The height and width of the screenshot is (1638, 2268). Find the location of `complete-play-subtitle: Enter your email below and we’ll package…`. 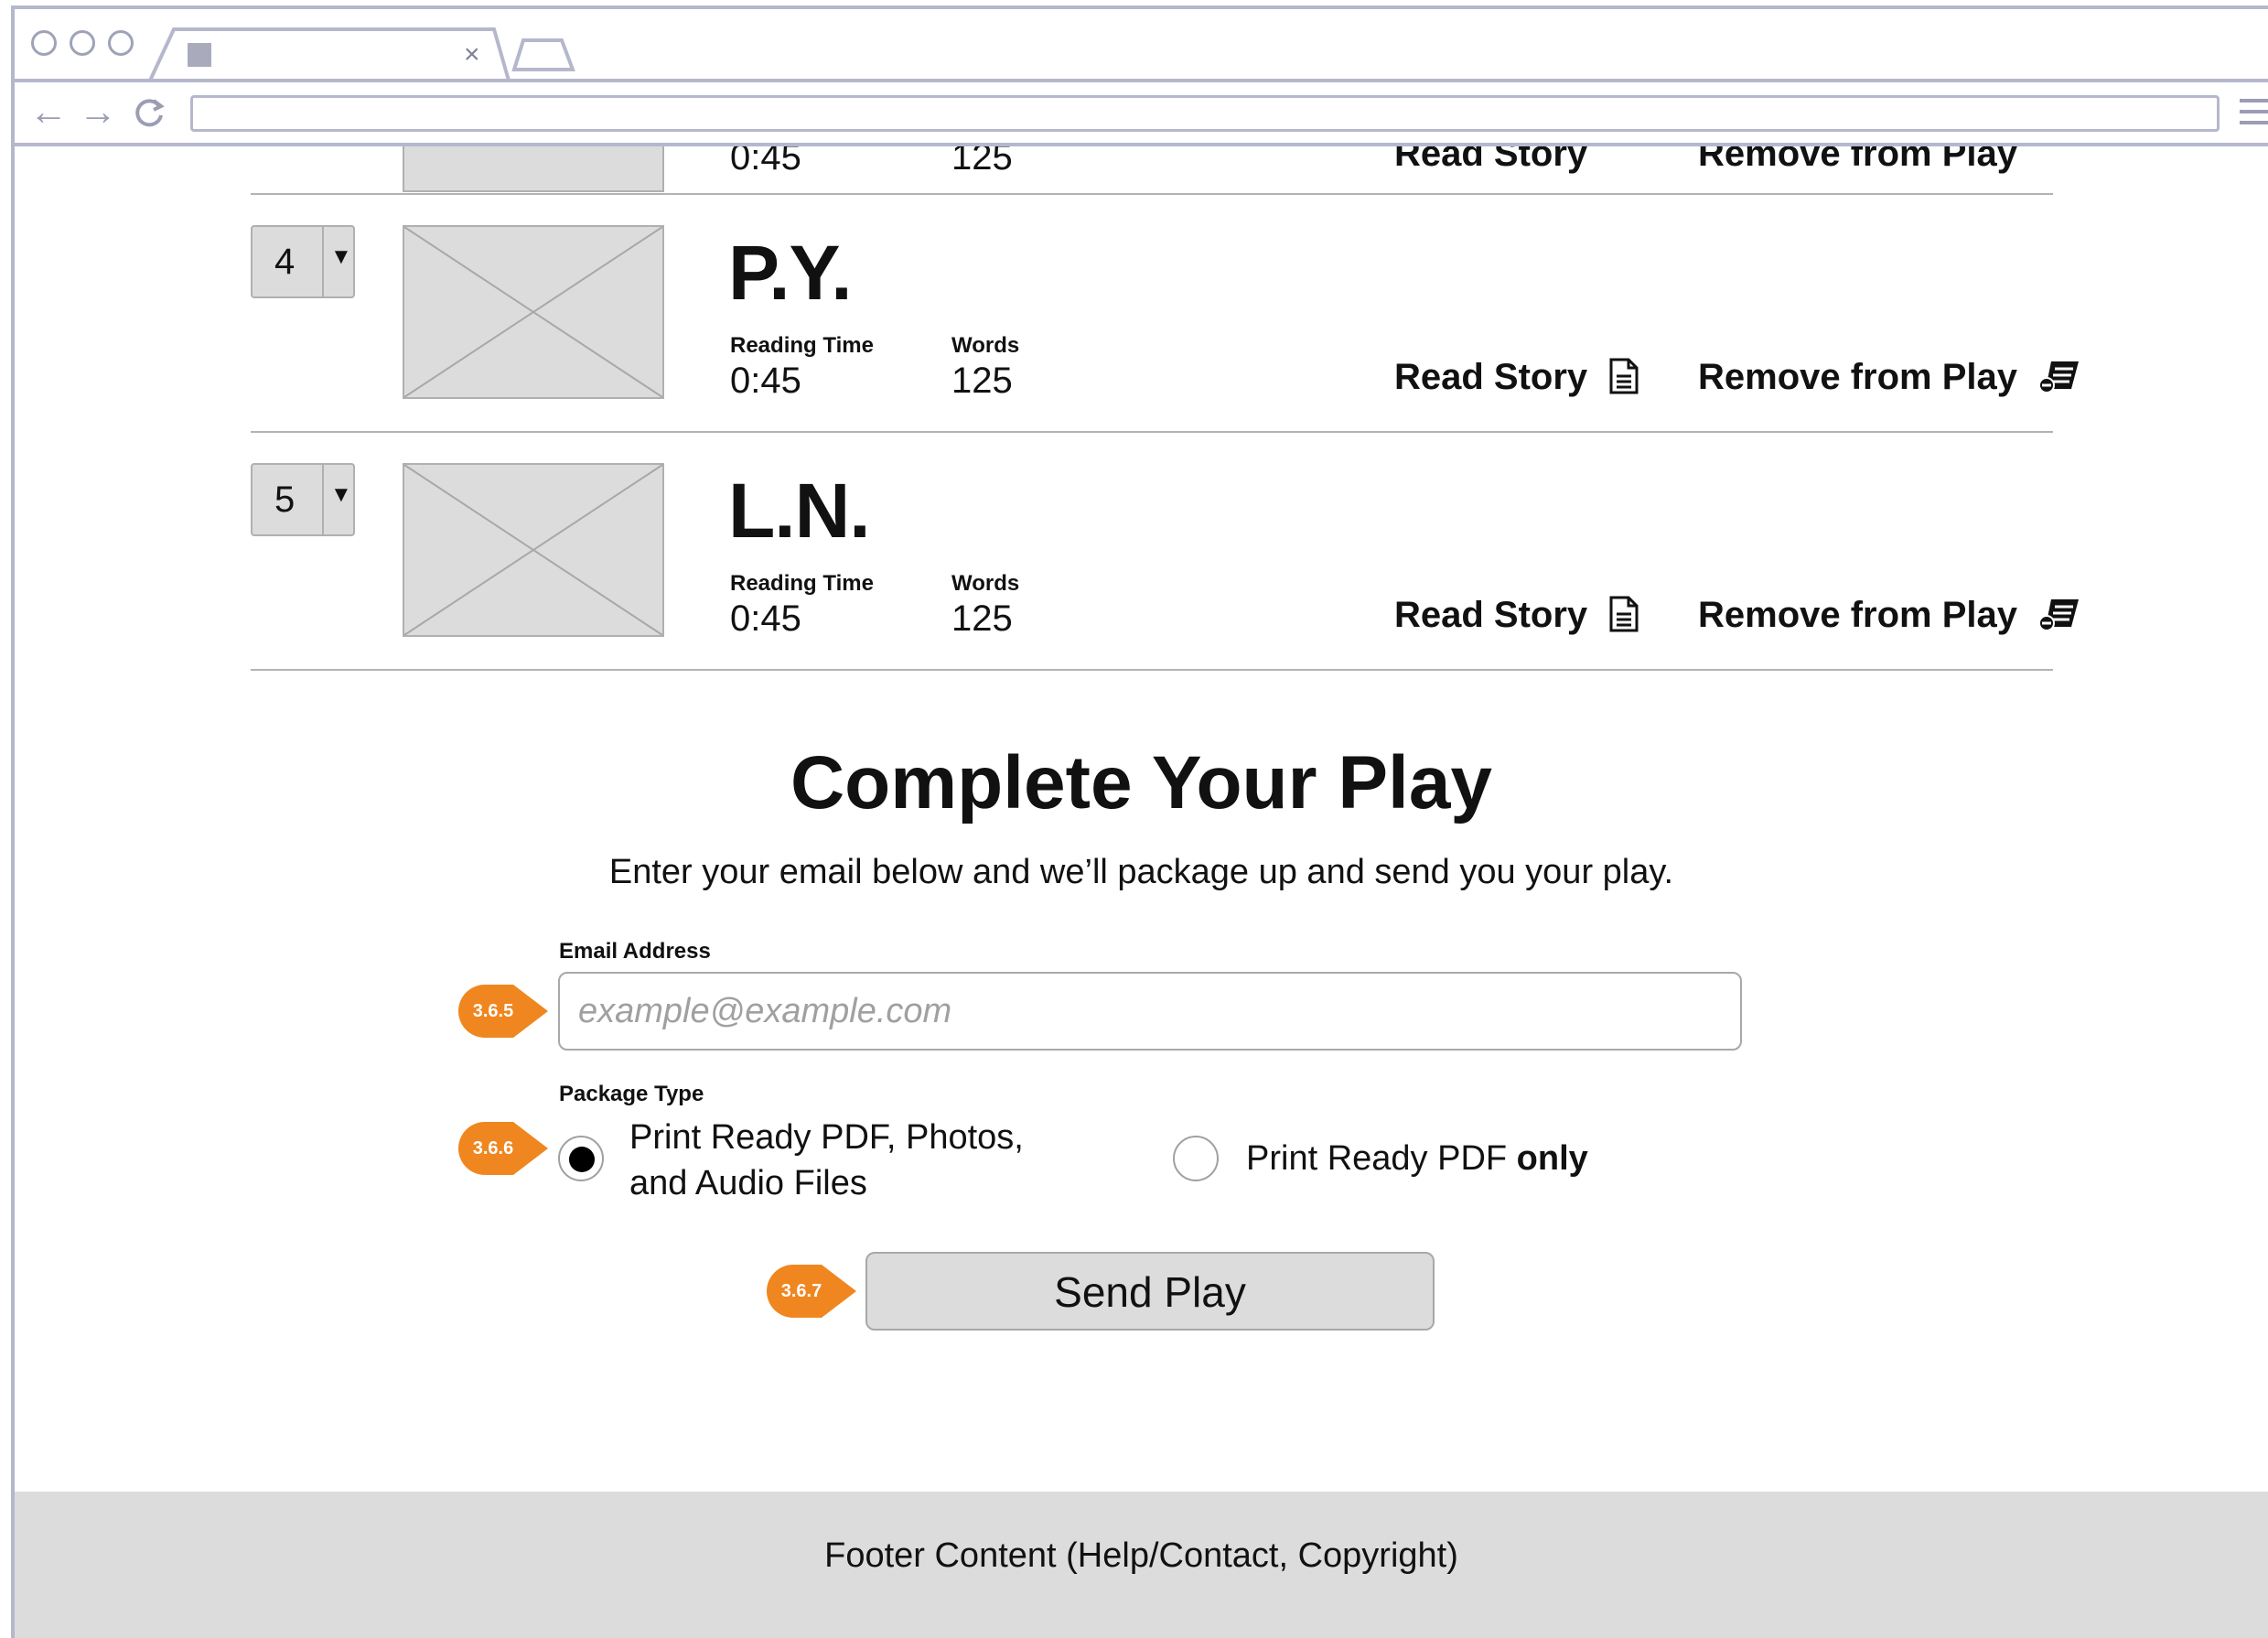

complete-play-subtitle: Enter your email below and we’ll package… is located at coordinates (1141, 872).